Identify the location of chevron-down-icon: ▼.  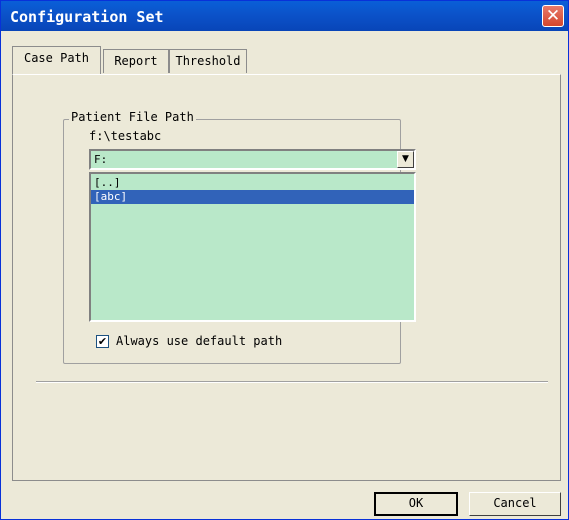
(405, 159).